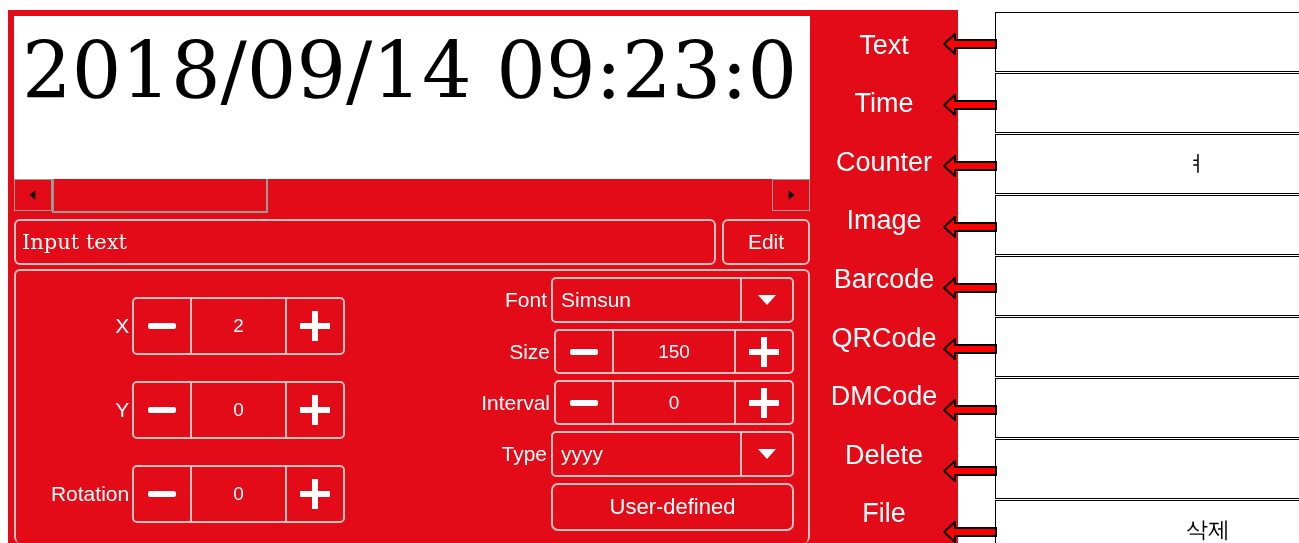 The image size is (1299, 543). What do you see at coordinates (122, 326) in the screenshot?
I see `field-label: X` at bounding box center [122, 326].